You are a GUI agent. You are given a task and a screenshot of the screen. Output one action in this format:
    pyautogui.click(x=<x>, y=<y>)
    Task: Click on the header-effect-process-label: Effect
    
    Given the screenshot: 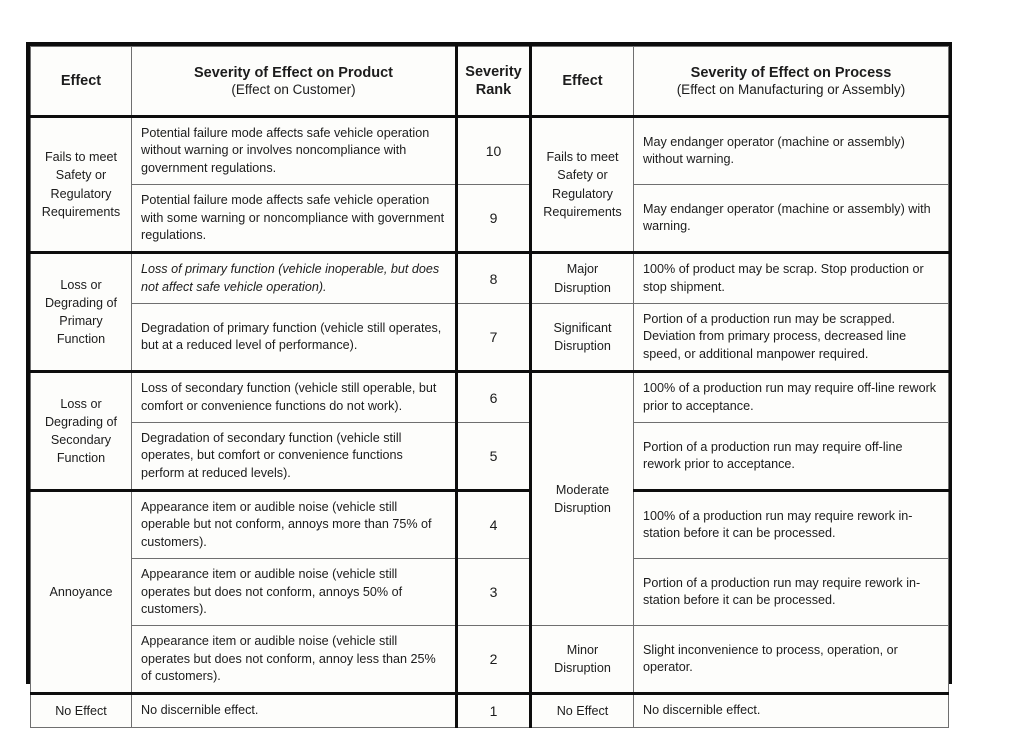 What is the action you would take?
    pyautogui.click(x=582, y=80)
    